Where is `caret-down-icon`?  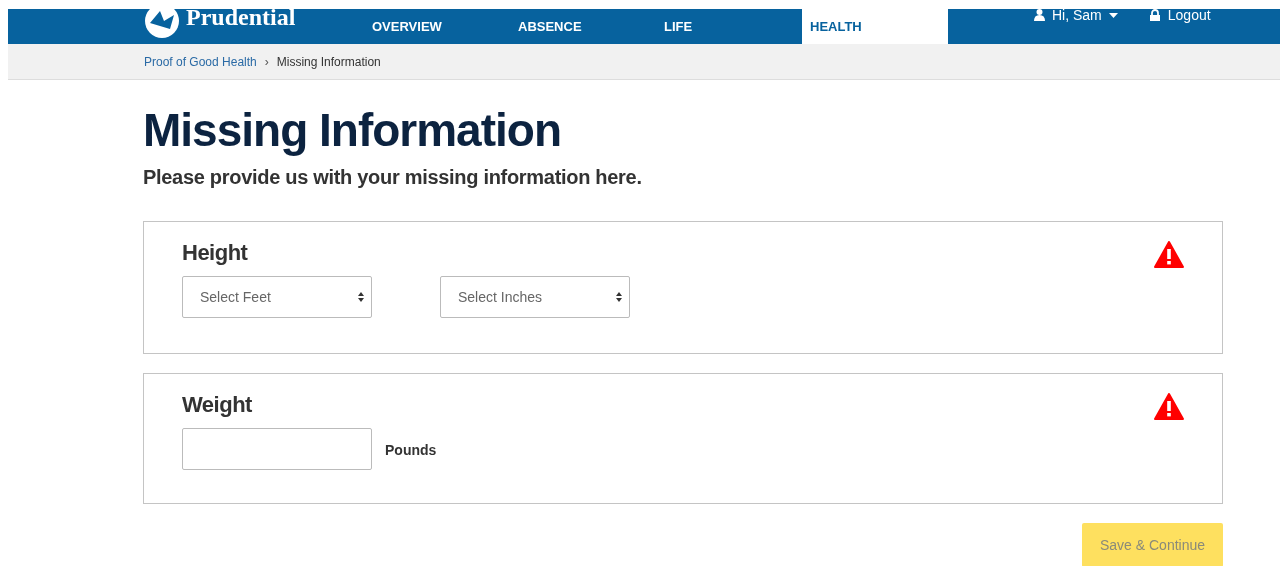
caret-down-icon is located at coordinates (1113, 15).